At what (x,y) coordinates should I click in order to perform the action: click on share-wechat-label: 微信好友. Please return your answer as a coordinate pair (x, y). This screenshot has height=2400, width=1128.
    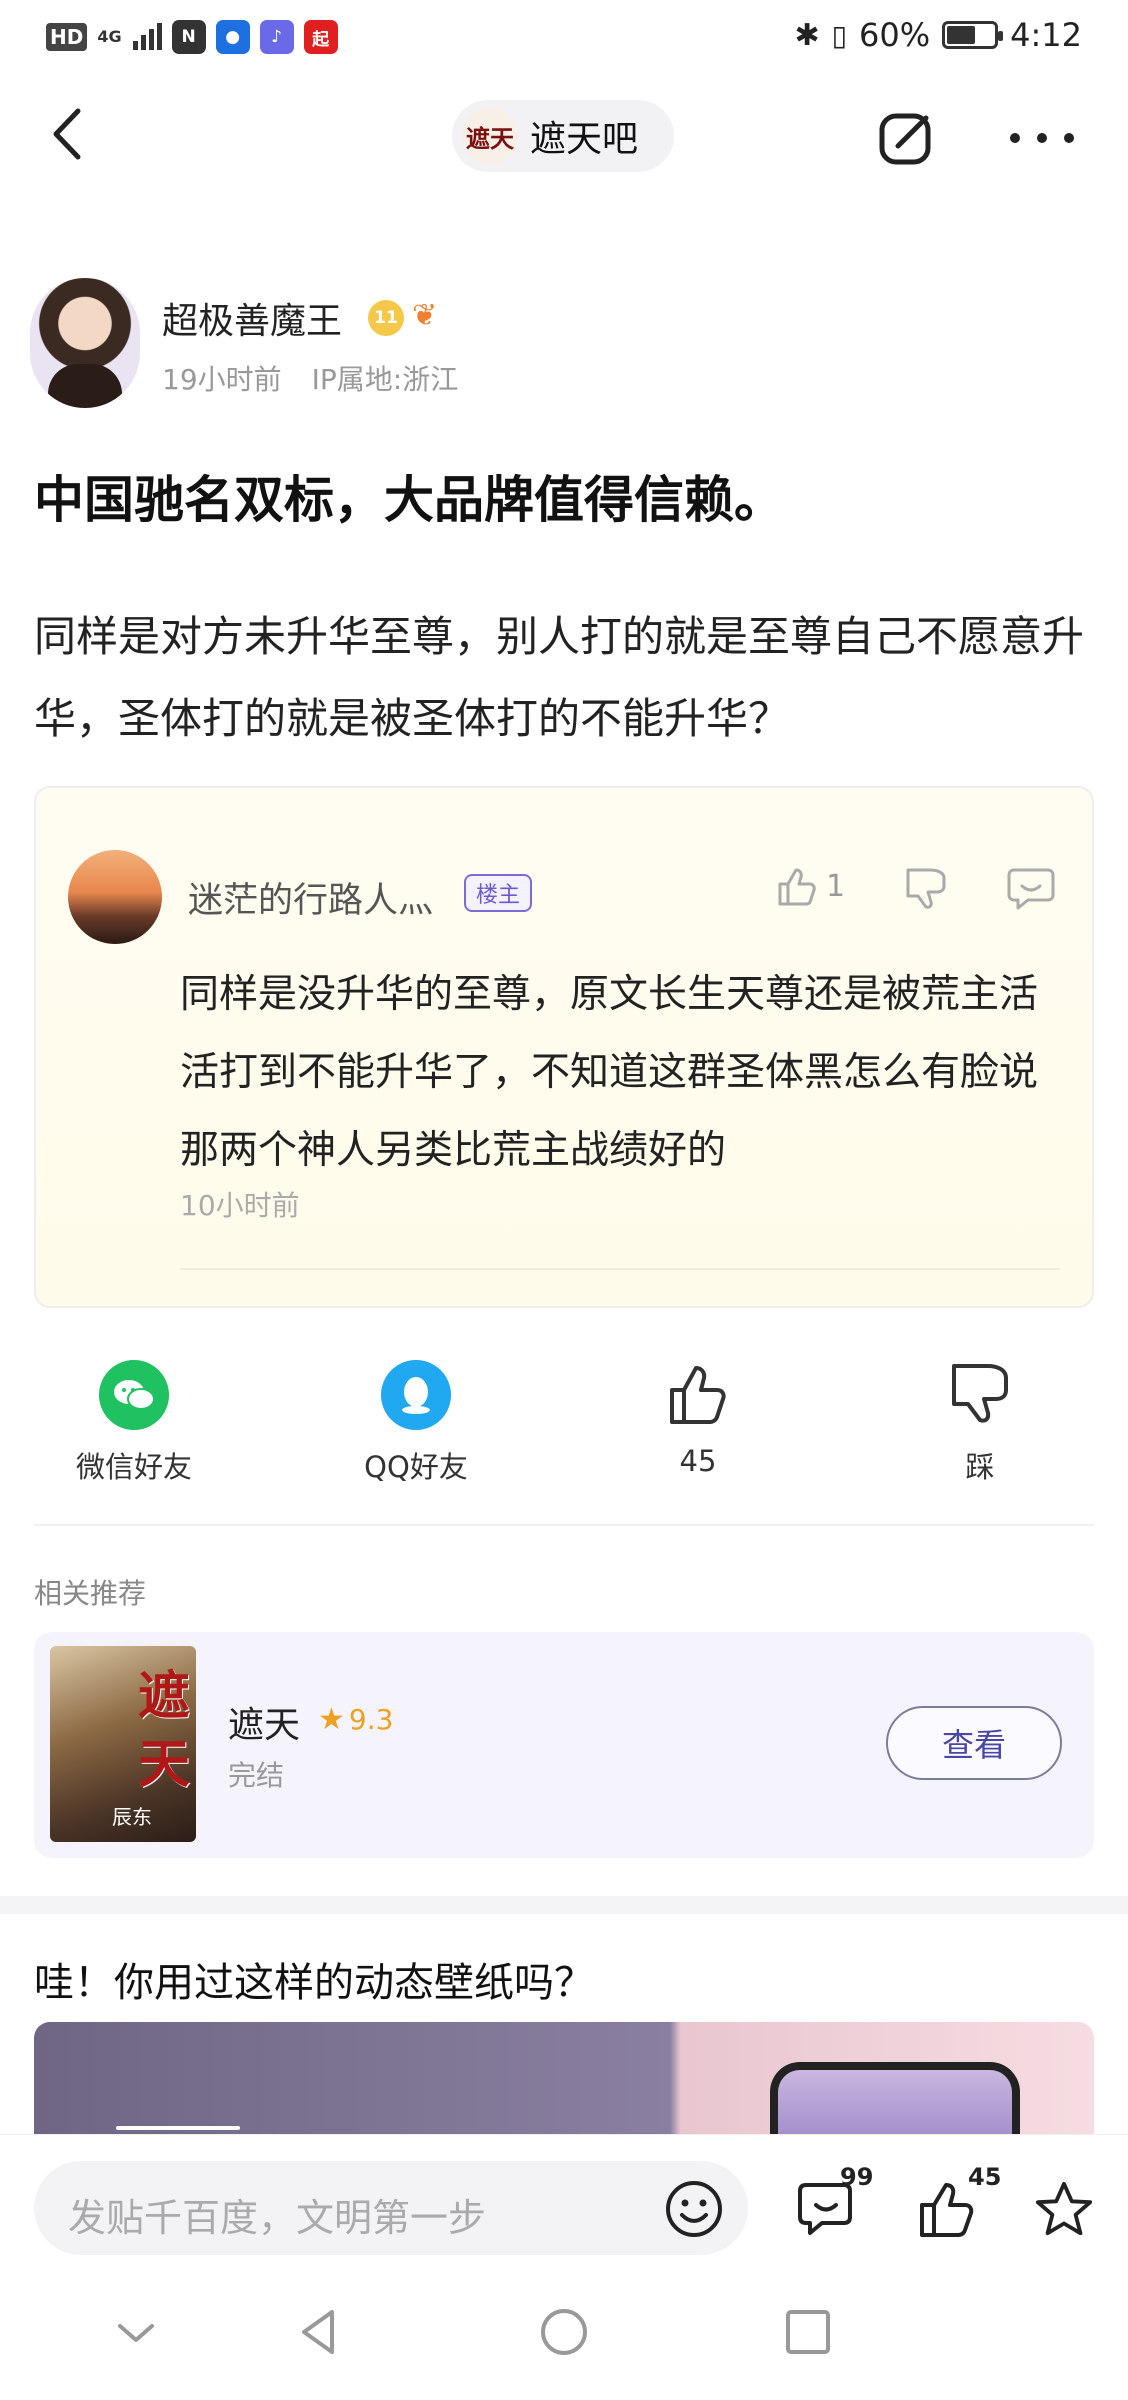
    Looking at the image, I should click on (133, 1467).